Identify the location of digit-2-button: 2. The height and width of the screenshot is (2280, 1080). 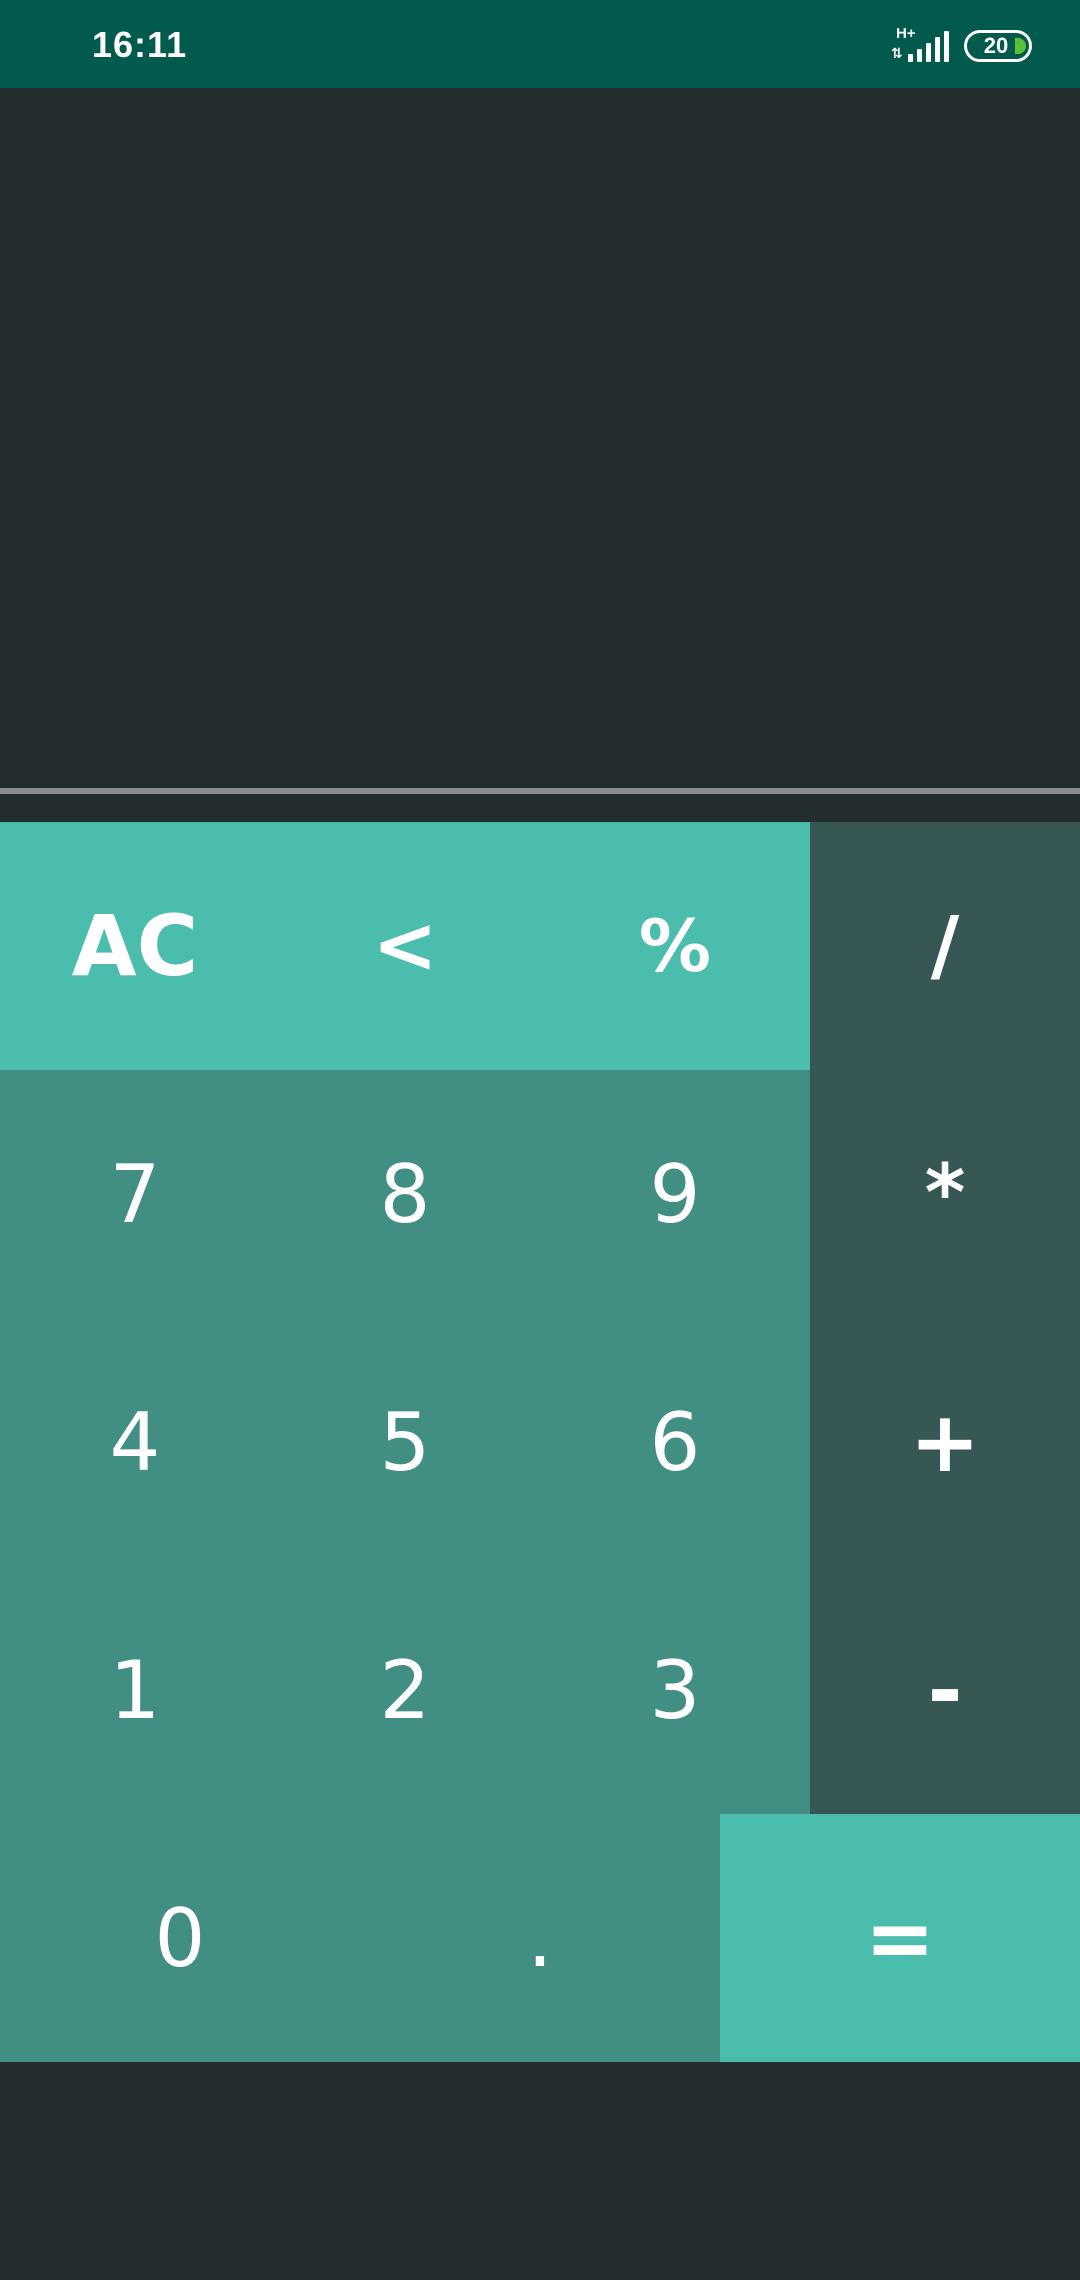
(405, 1690).